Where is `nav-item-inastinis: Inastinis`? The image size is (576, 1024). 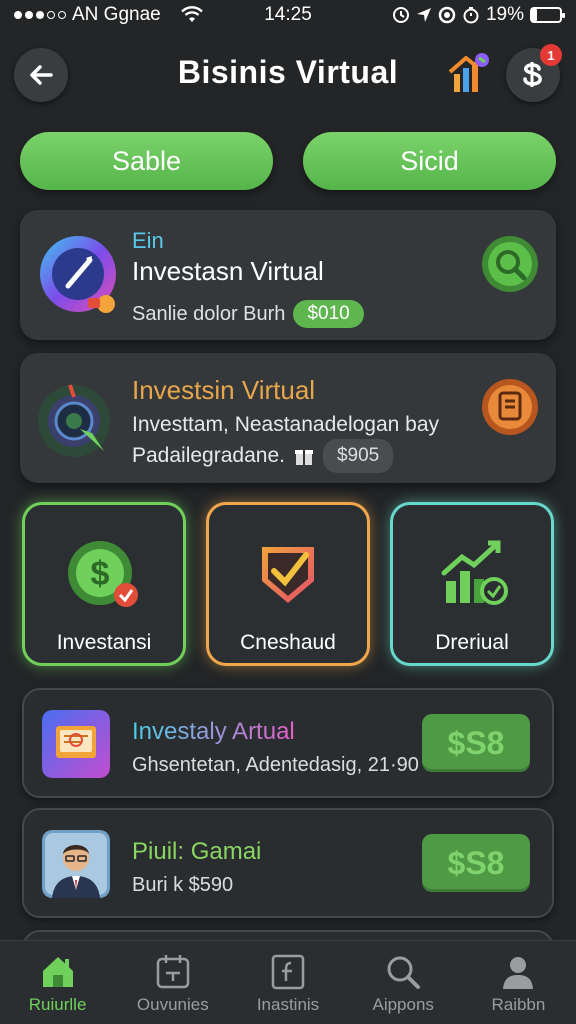
nav-item-inastinis: Inastinis is located at coordinates (287, 982).